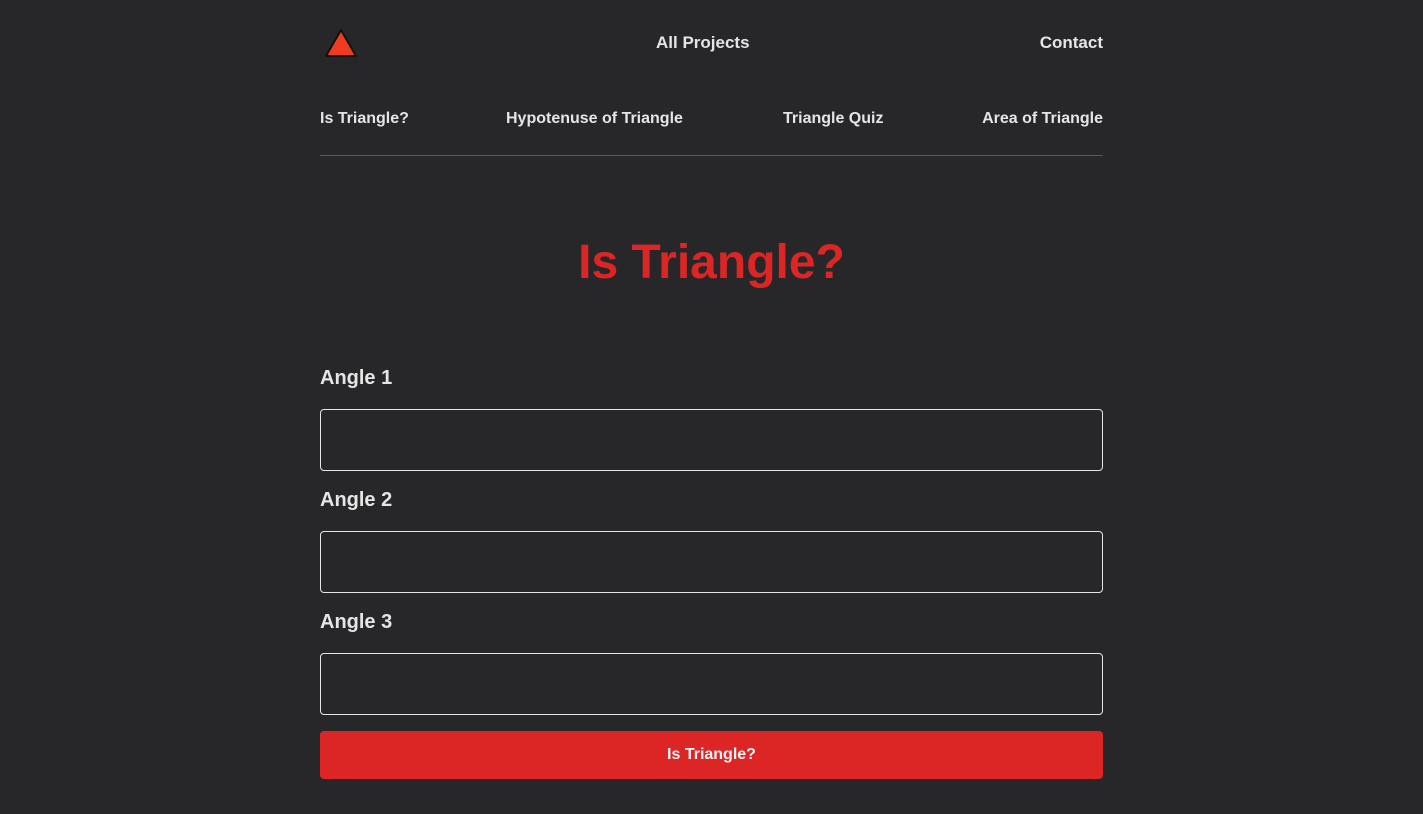 Image resolution: width=1423 pixels, height=814 pixels. What do you see at coordinates (711, 562) in the screenshot?
I see `angle-2-input` at bounding box center [711, 562].